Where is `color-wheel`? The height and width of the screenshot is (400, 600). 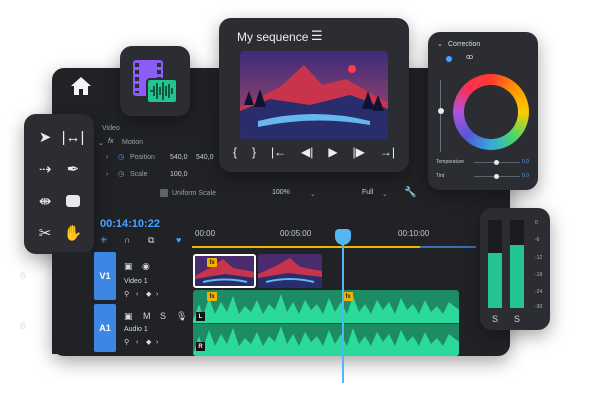
color-wheel is located at coordinates (491, 112).